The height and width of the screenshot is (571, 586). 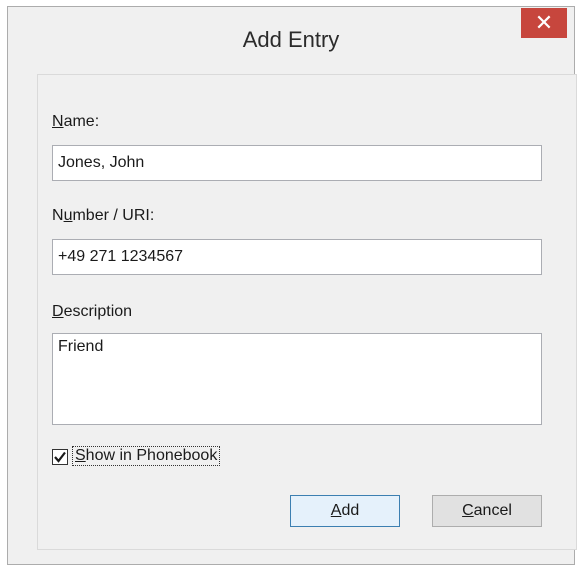 I want to click on cancel-button: Cancel, so click(x=487, y=511).